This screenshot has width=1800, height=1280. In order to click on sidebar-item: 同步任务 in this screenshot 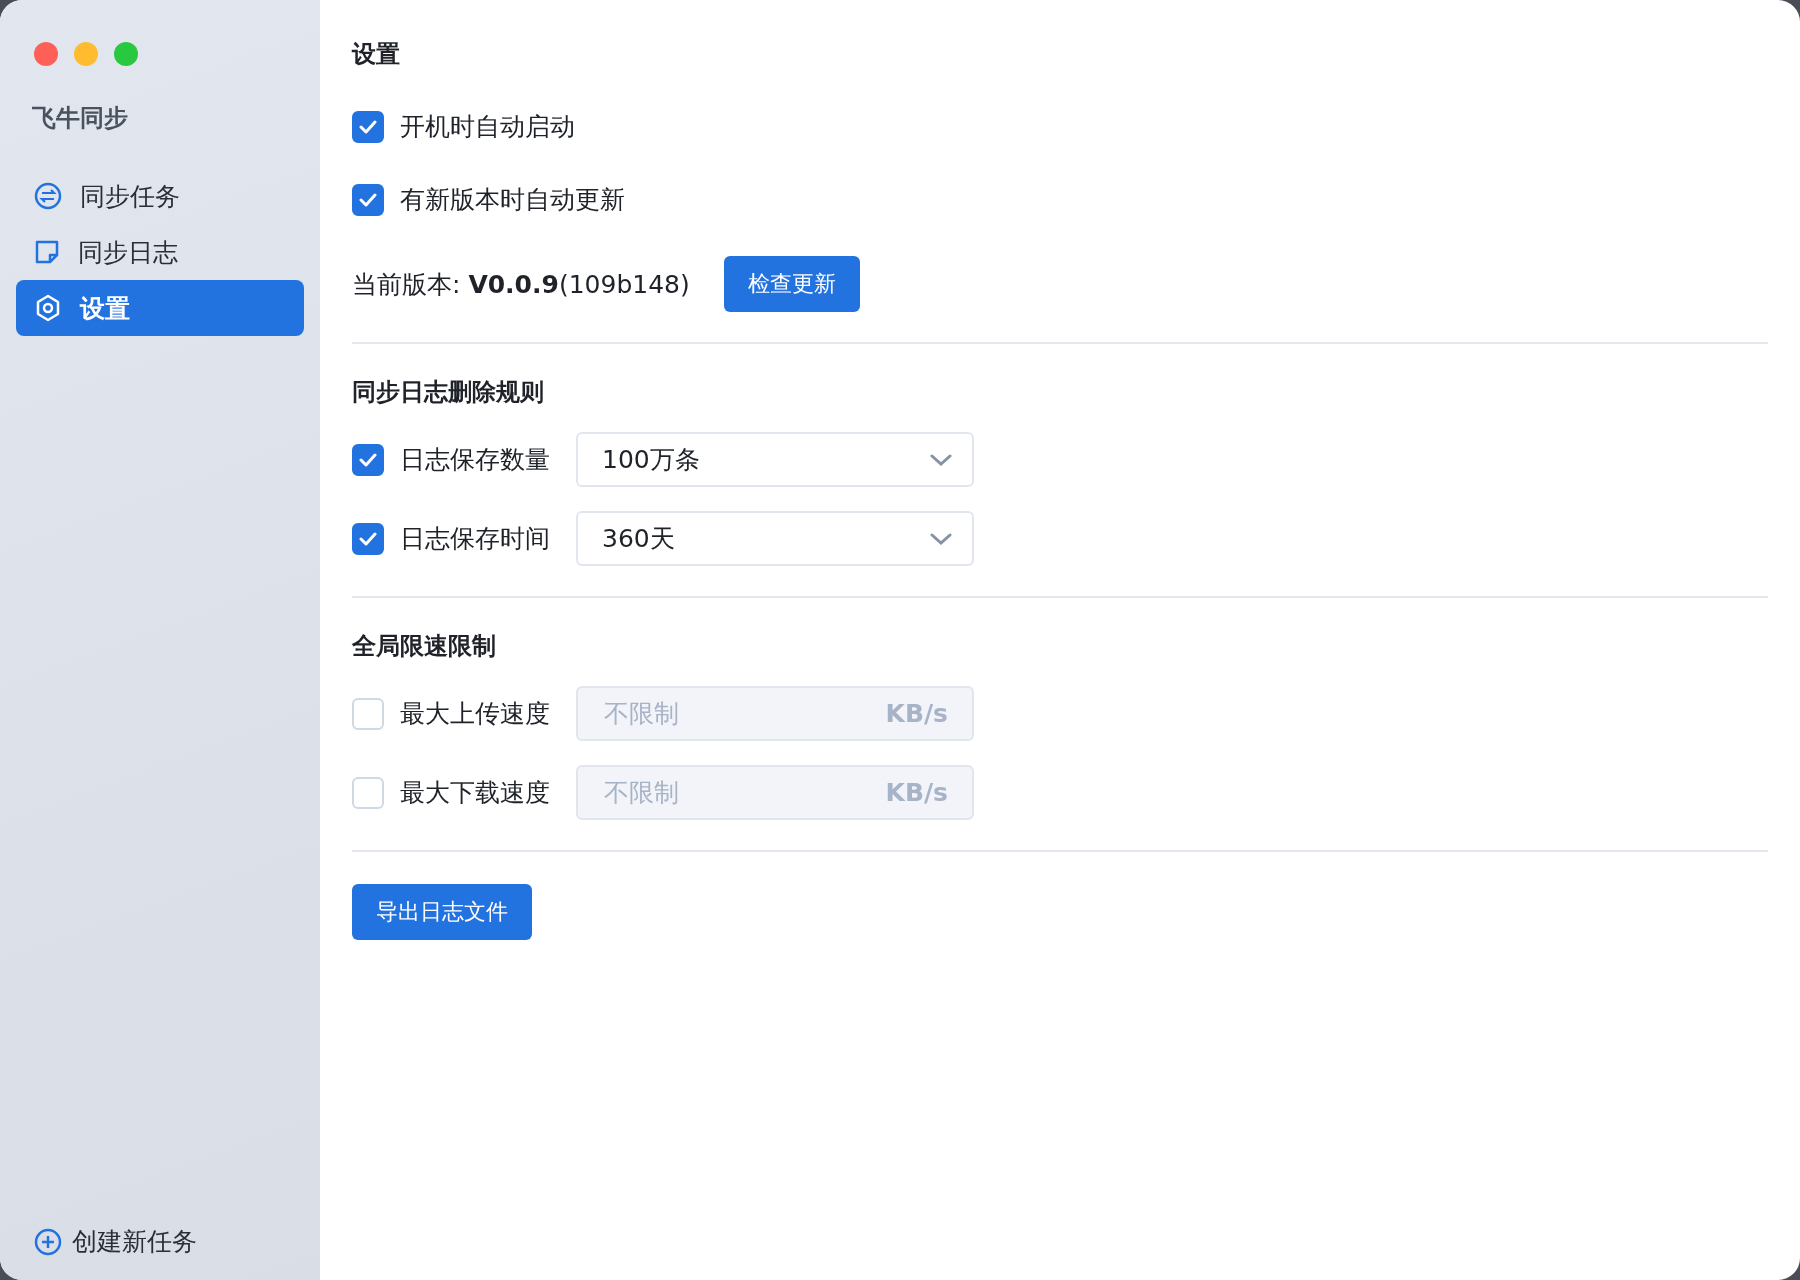, I will do `click(160, 196)`.